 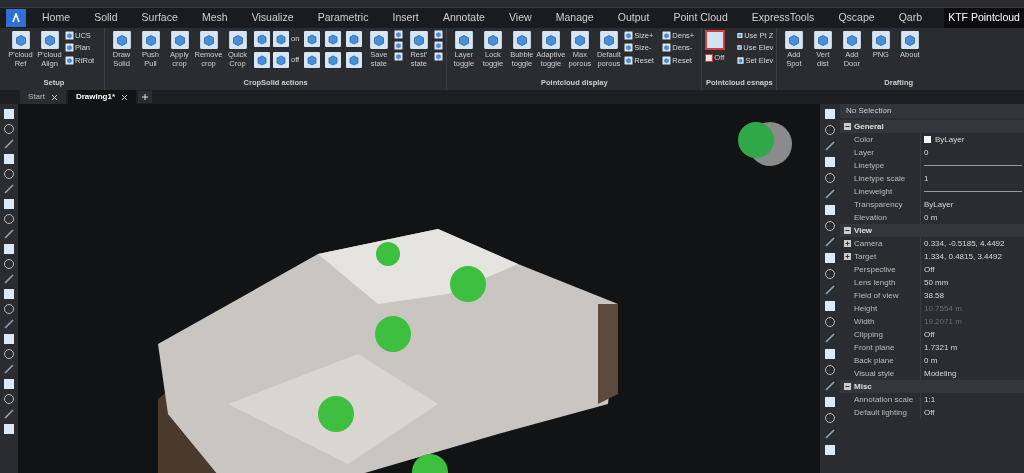 I want to click on property-value: Off, so click(x=929, y=412).